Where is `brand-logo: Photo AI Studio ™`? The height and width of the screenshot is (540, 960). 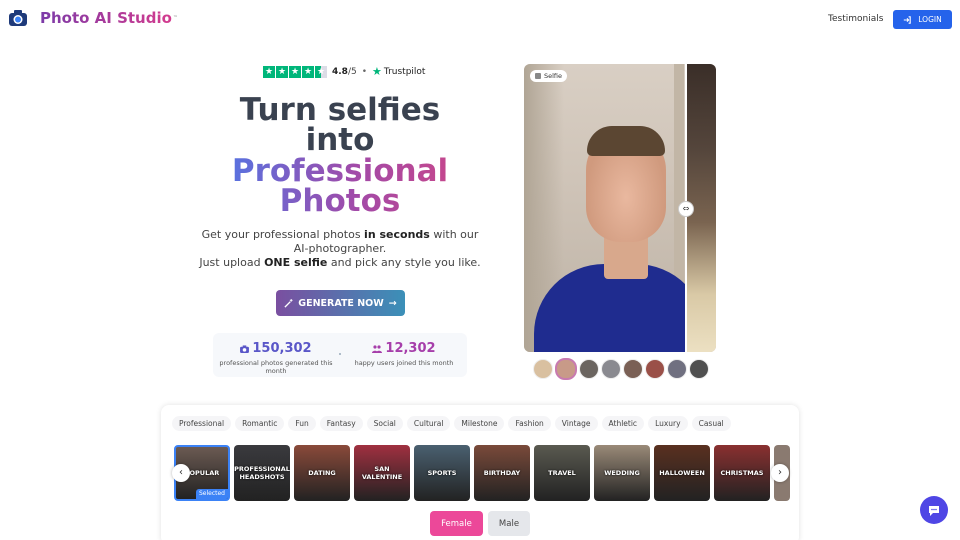 brand-logo: Photo AI Studio ™ is located at coordinates (93, 18).